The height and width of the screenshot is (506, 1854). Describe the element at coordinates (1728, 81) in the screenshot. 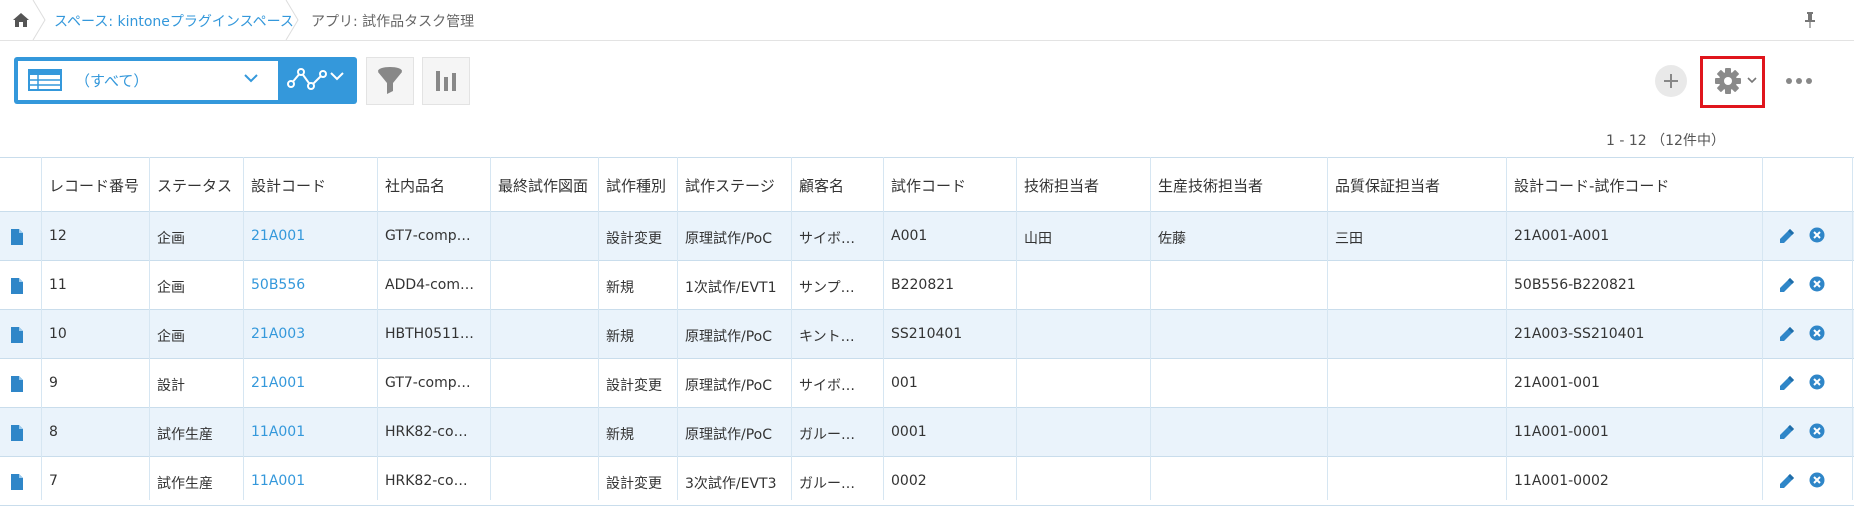

I see `gear-icon` at that location.